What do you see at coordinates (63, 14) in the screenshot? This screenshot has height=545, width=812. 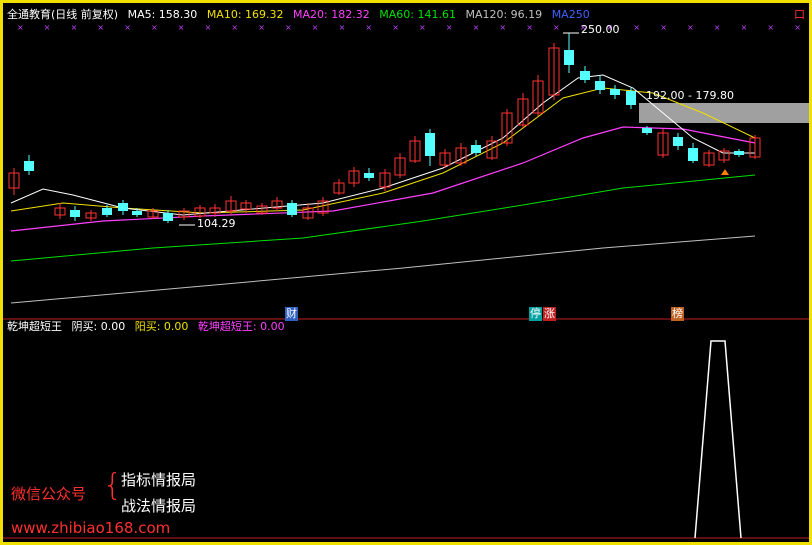 I see `stock-title: 全通教育(日线 前复权)` at bounding box center [63, 14].